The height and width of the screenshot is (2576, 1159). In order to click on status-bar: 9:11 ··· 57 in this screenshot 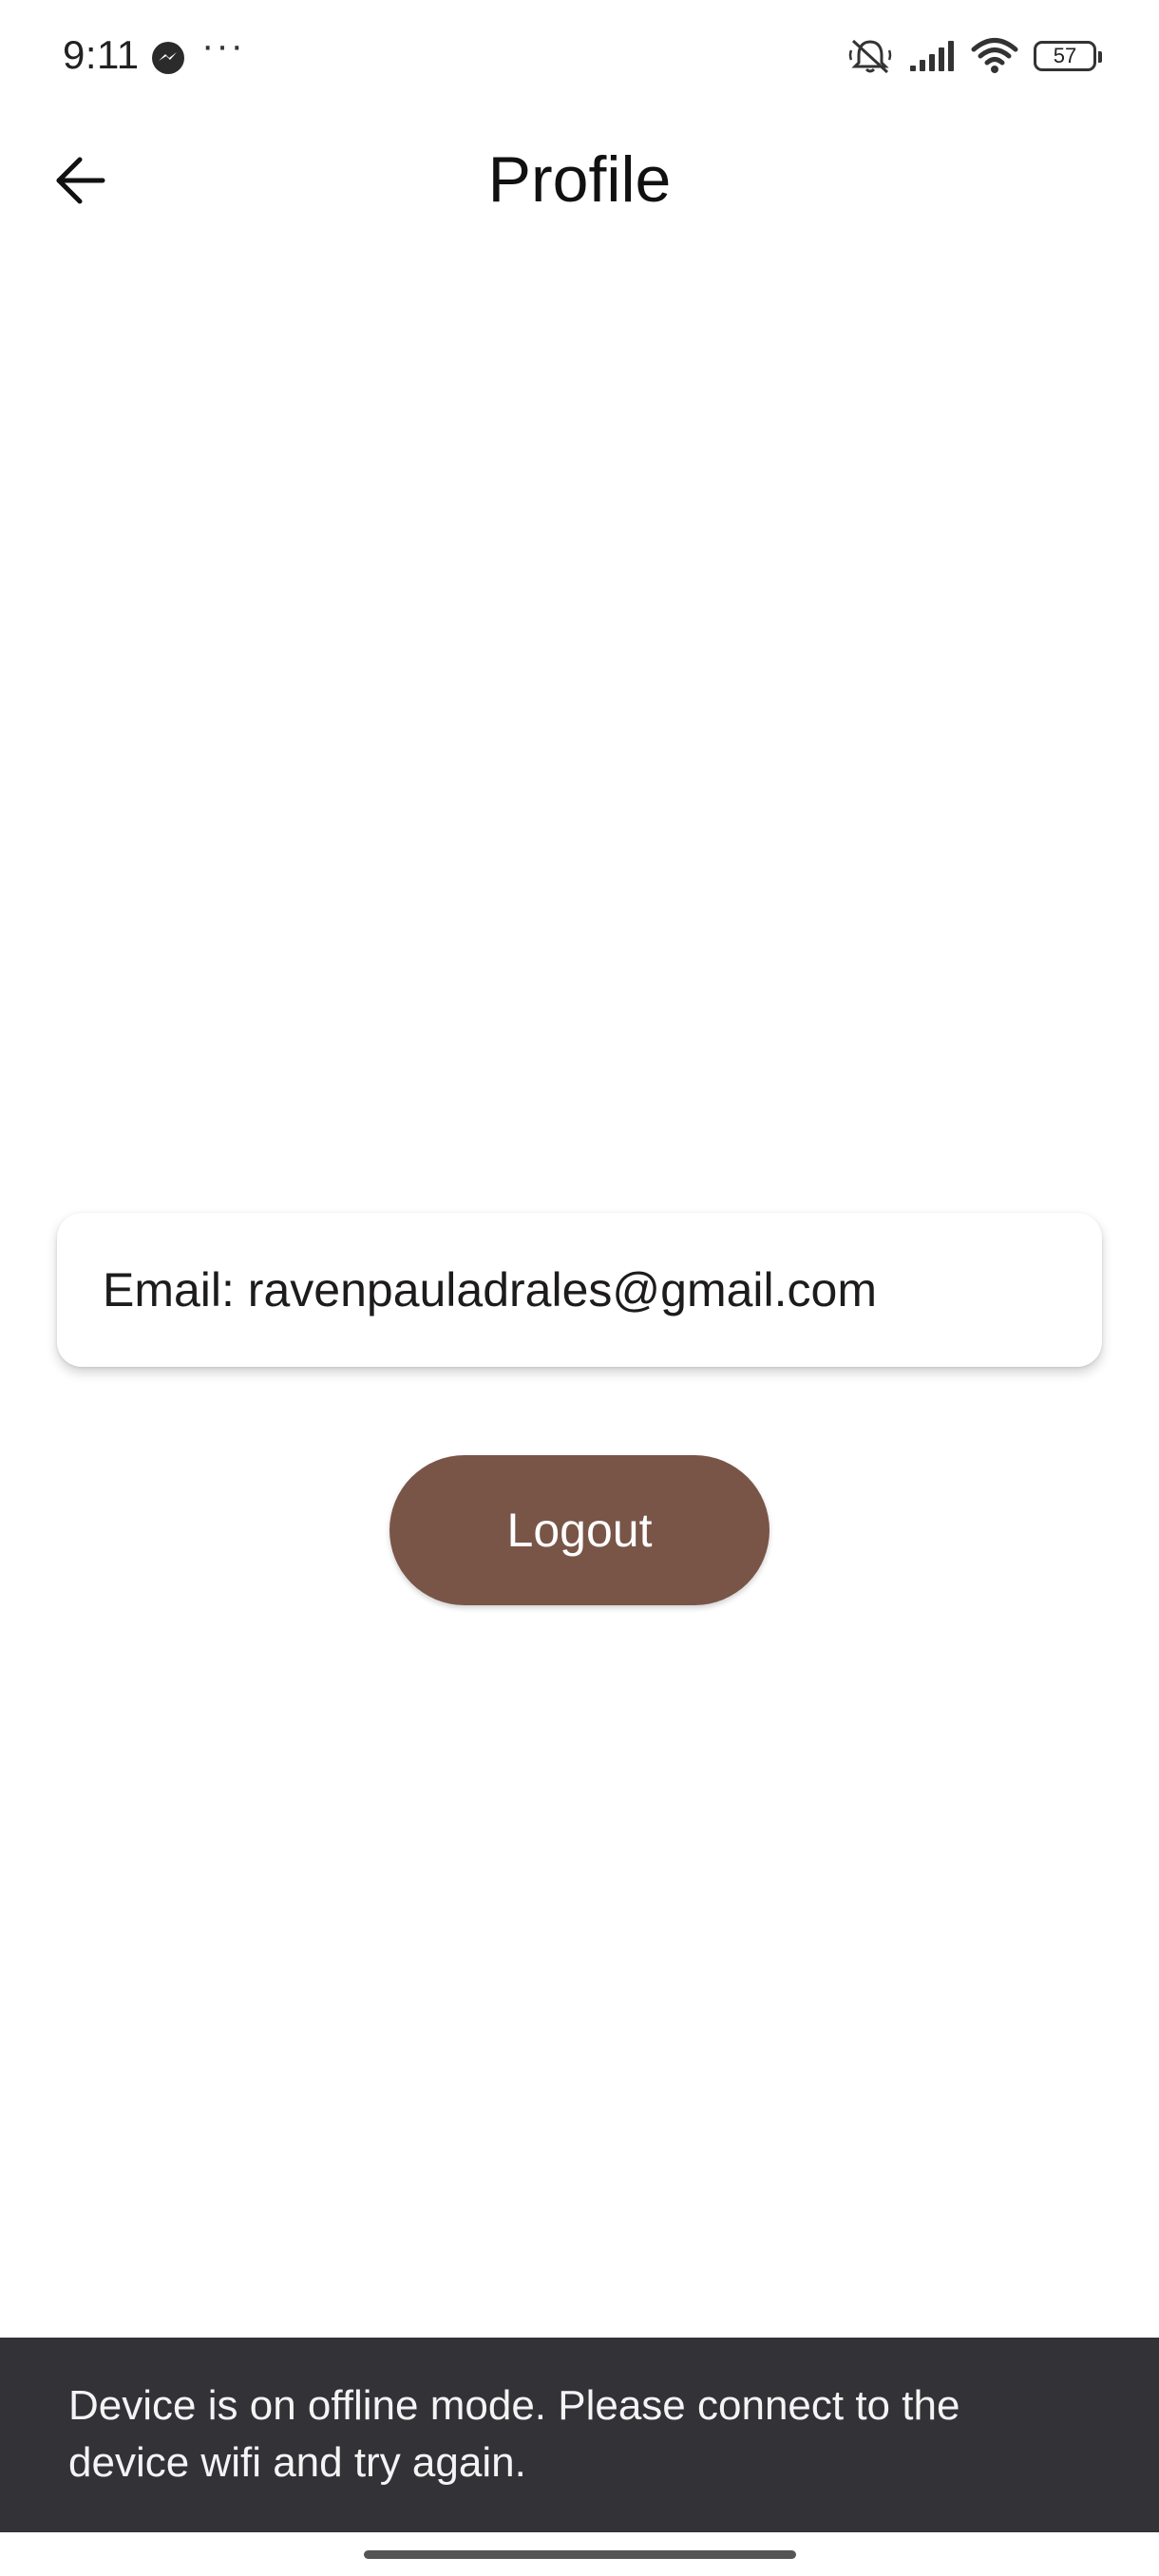, I will do `click(579, 57)`.